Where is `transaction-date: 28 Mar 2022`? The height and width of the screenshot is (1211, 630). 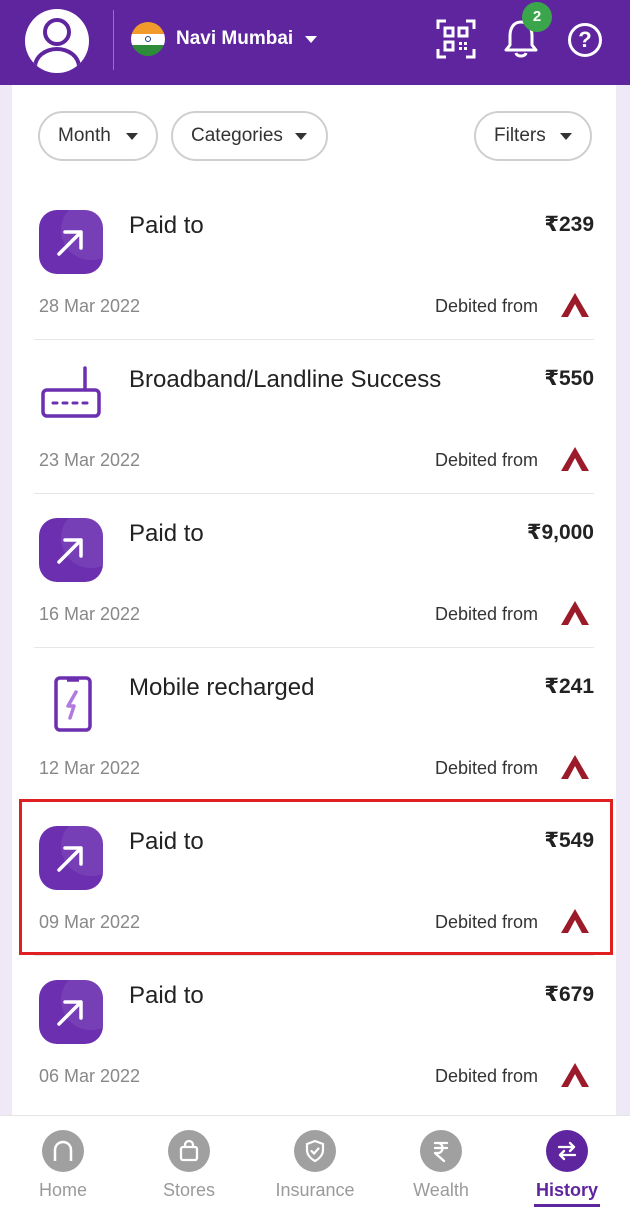
transaction-date: 28 Mar 2022 is located at coordinates (90, 306).